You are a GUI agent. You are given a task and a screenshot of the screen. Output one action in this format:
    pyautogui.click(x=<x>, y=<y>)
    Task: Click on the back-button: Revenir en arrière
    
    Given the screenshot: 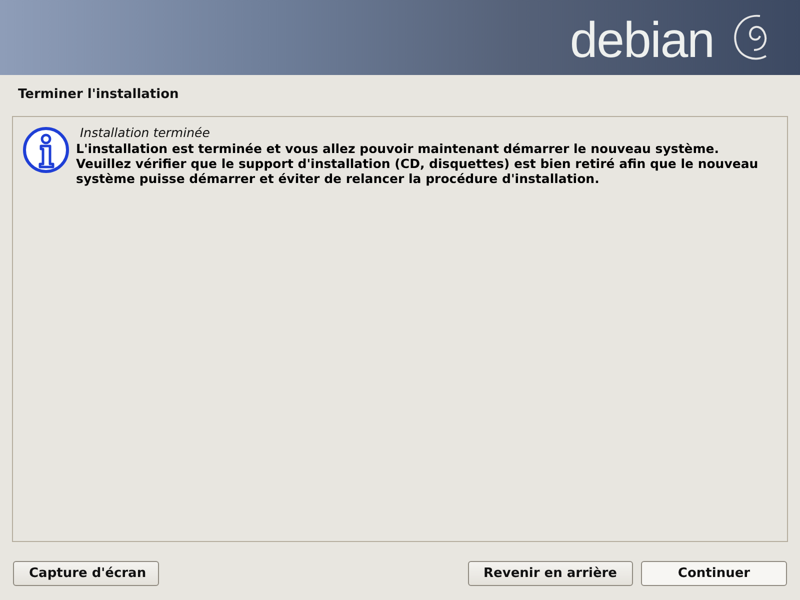 What is the action you would take?
    pyautogui.click(x=550, y=573)
    